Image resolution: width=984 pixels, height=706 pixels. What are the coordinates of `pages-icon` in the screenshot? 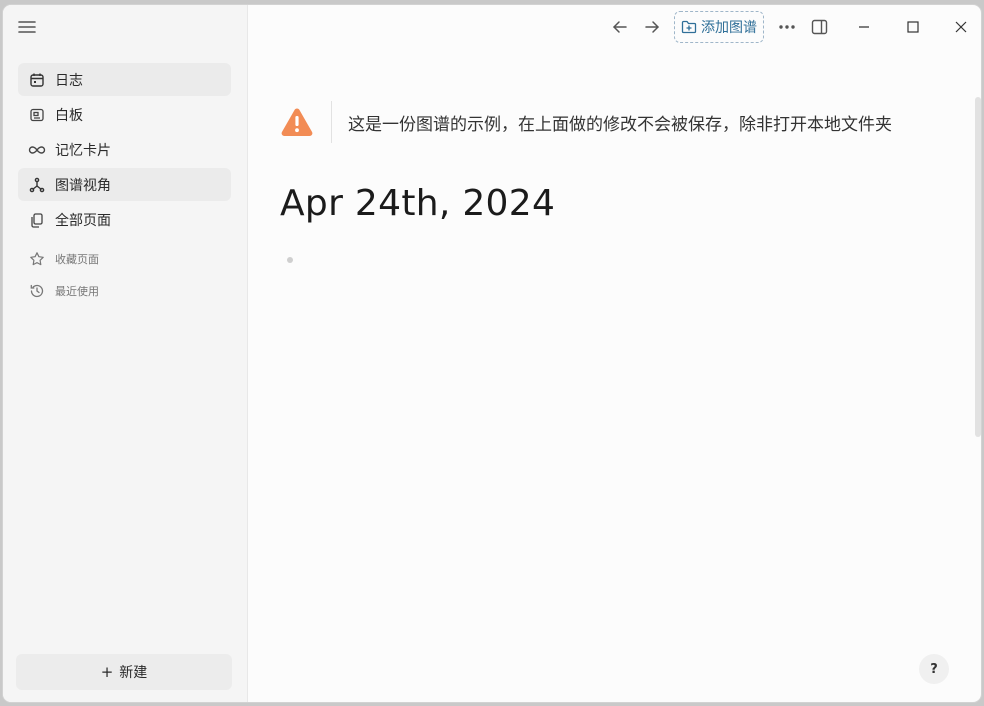 It's located at (37, 220).